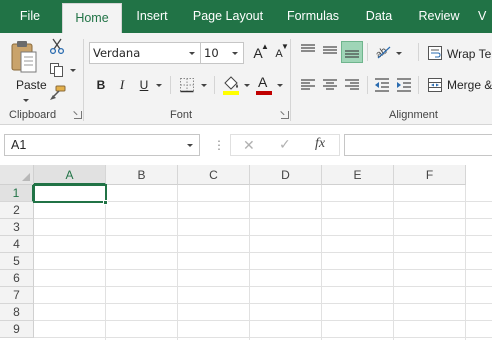 This screenshot has height=340, width=492. What do you see at coordinates (17, 295) in the screenshot?
I see `row-header-7: 7` at bounding box center [17, 295].